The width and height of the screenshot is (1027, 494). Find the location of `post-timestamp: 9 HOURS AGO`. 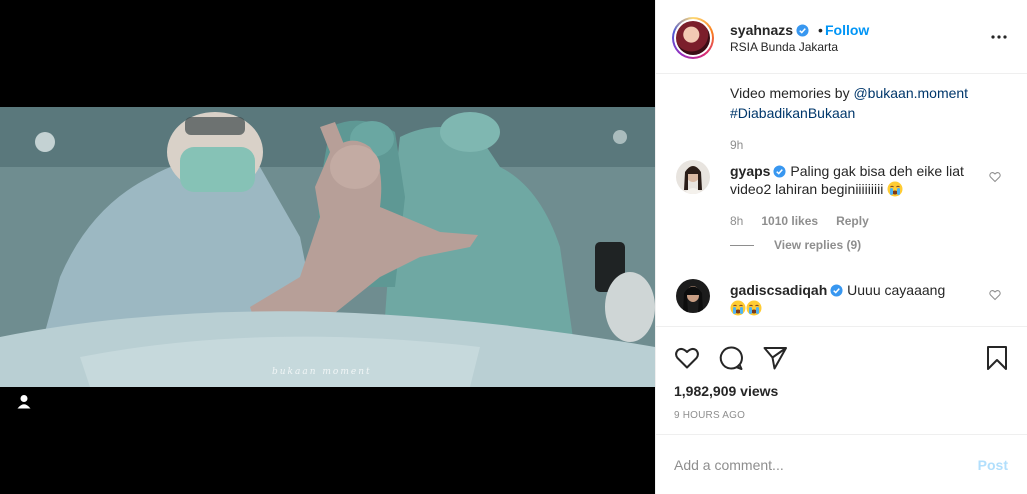

post-timestamp: 9 HOURS AGO is located at coordinates (709, 415).